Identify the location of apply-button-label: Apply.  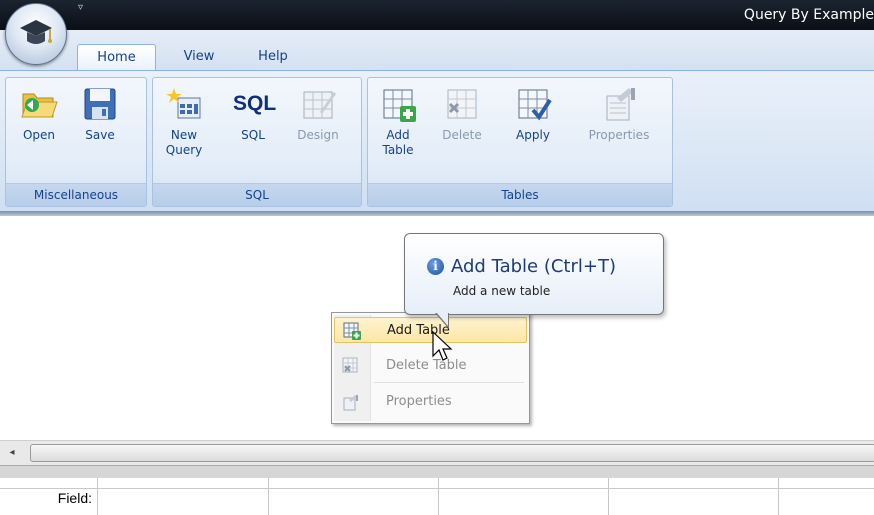
(533, 135).